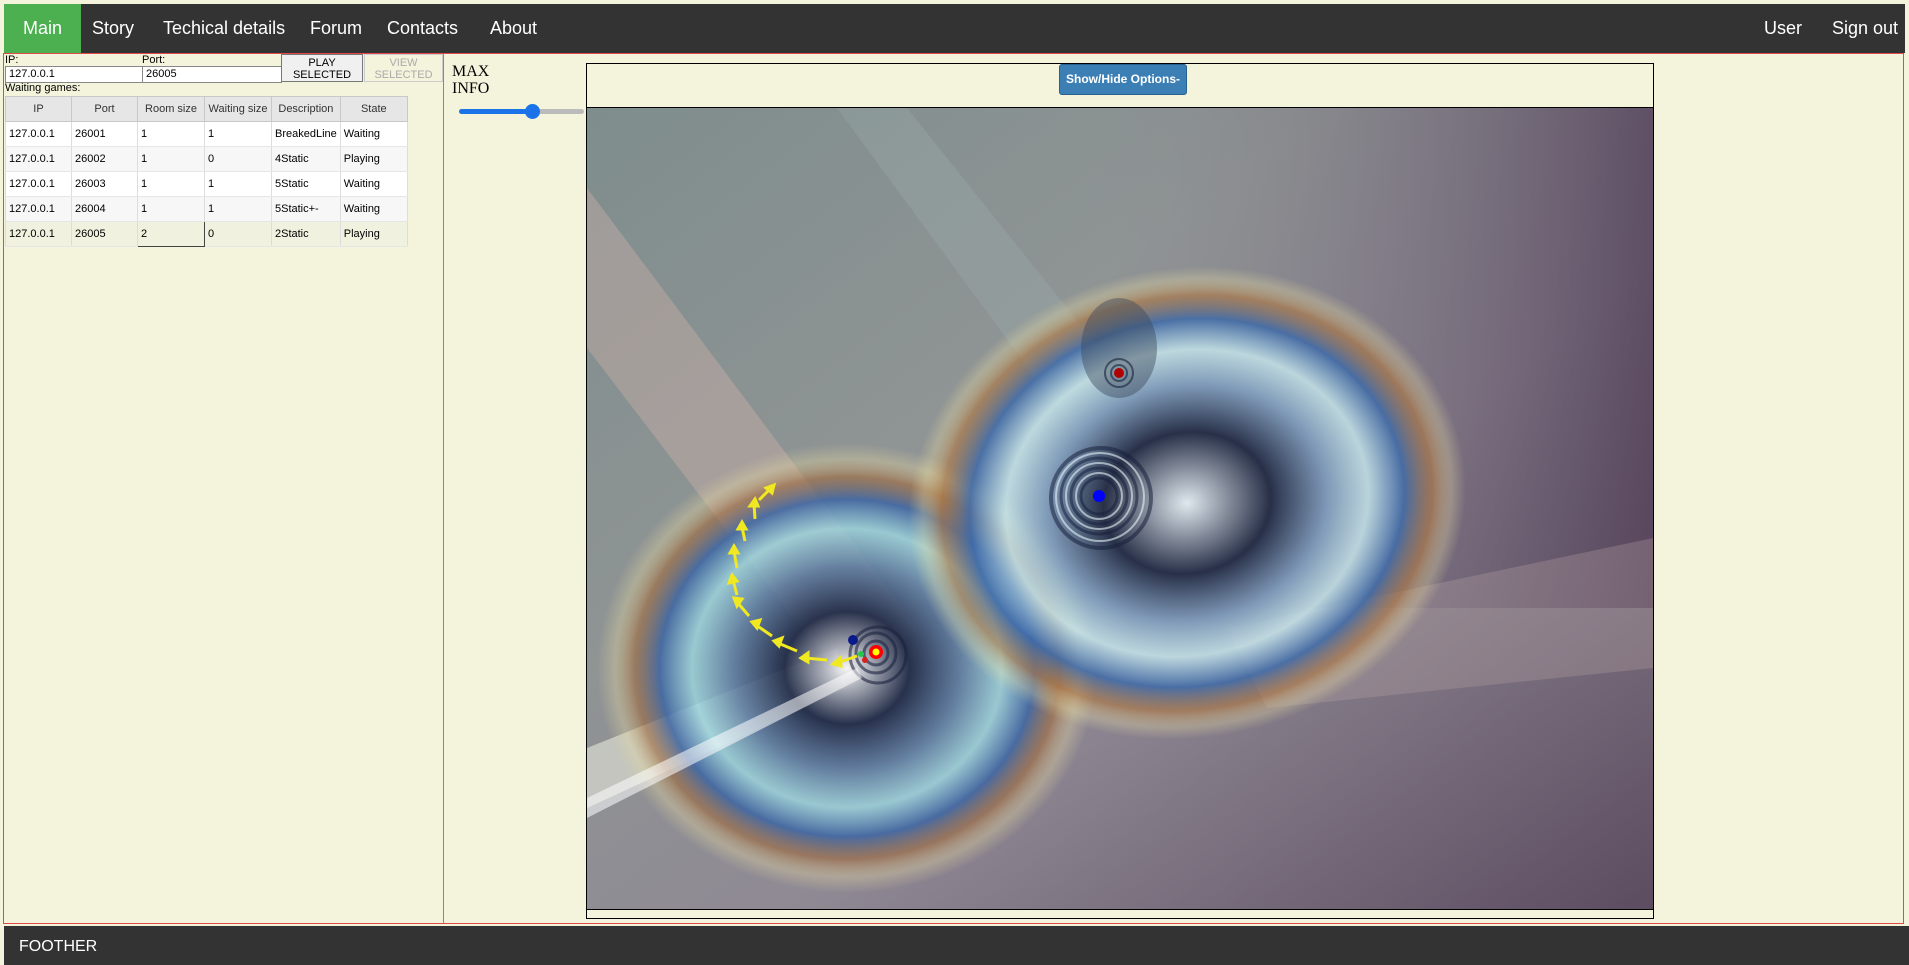  I want to click on cell-port: 26005, so click(104, 234).